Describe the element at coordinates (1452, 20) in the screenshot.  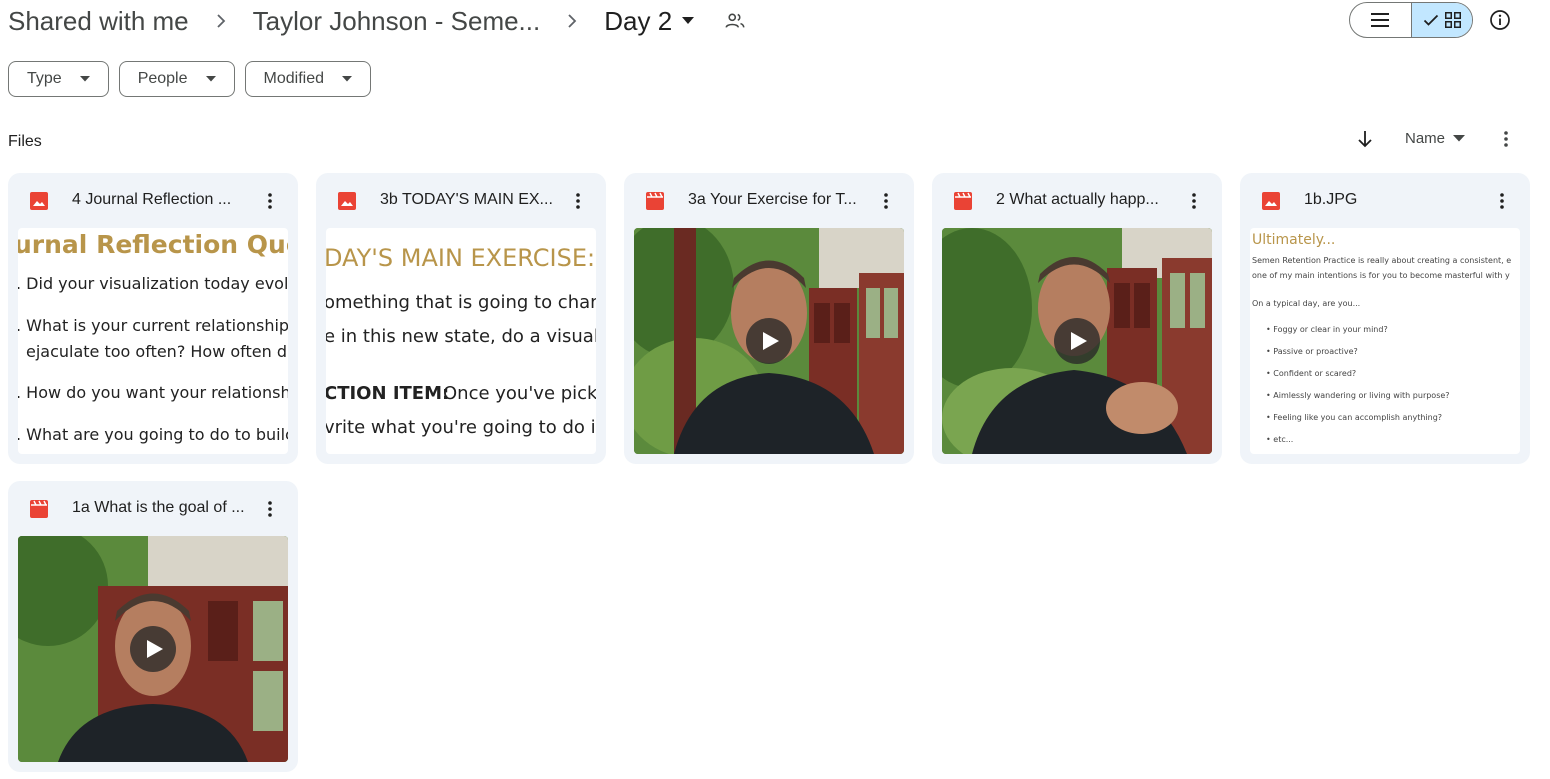
I see `grid-layout-icon` at that location.